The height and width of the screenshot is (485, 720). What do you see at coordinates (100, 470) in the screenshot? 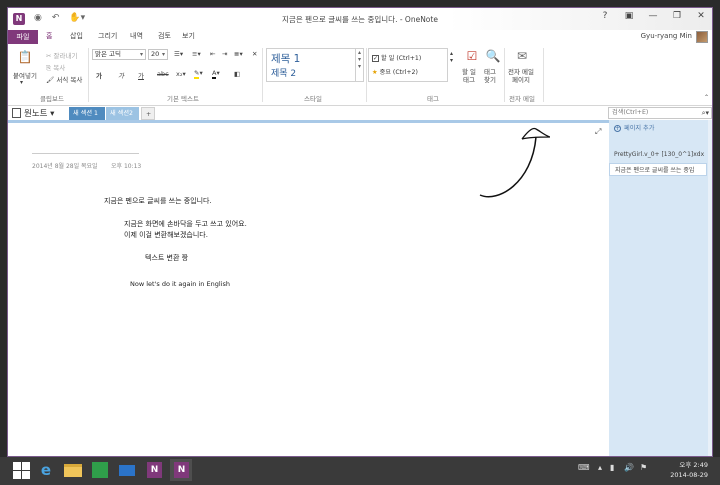
I see `store-icon` at bounding box center [100, 470].